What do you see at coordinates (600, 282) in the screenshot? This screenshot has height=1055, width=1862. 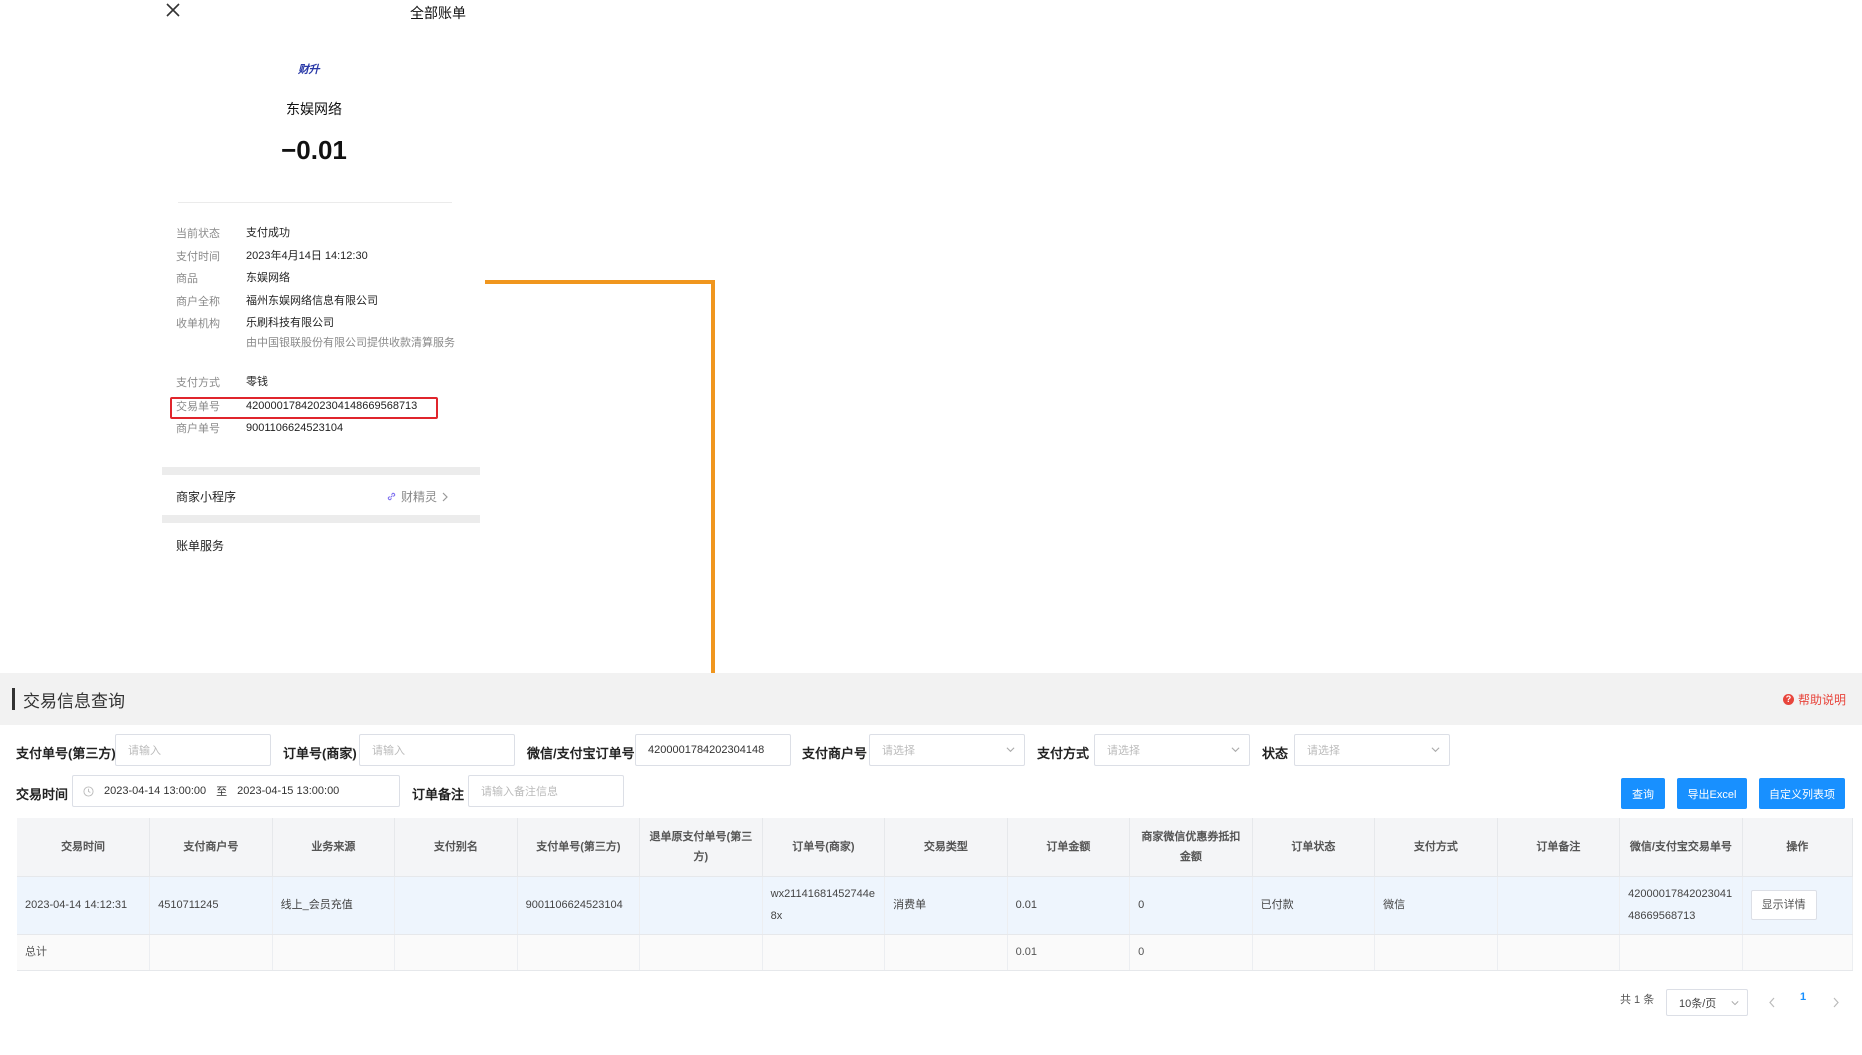 I see `annotation-arrow-horizontal` at bounding box center [600, 282].